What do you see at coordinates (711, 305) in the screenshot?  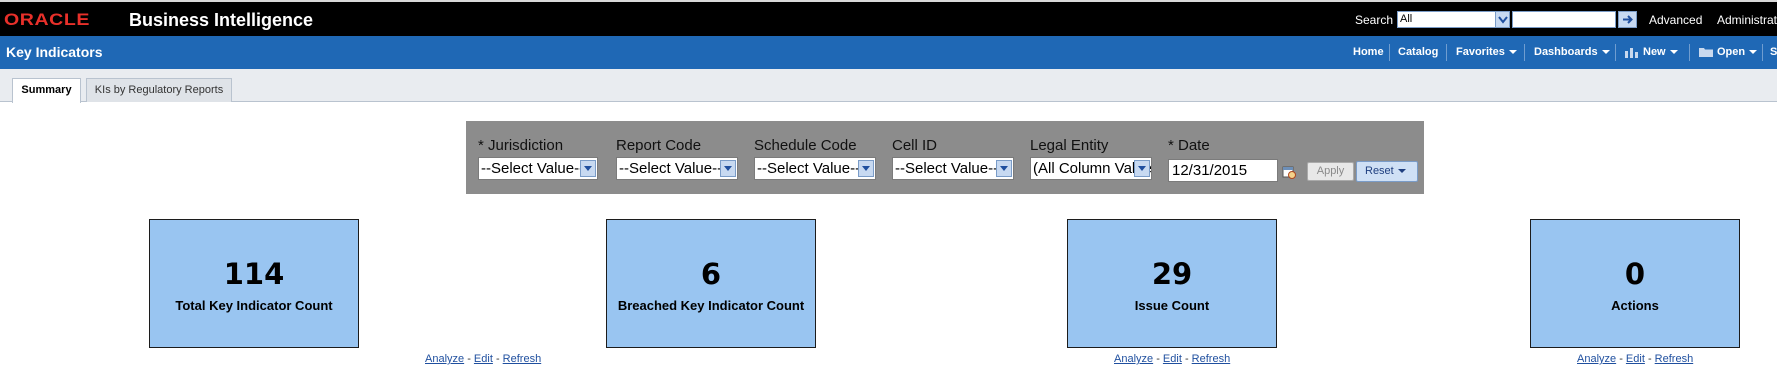 I see `kpi-label: Breached Key Indicator Count` at bounding box center [711, 305].